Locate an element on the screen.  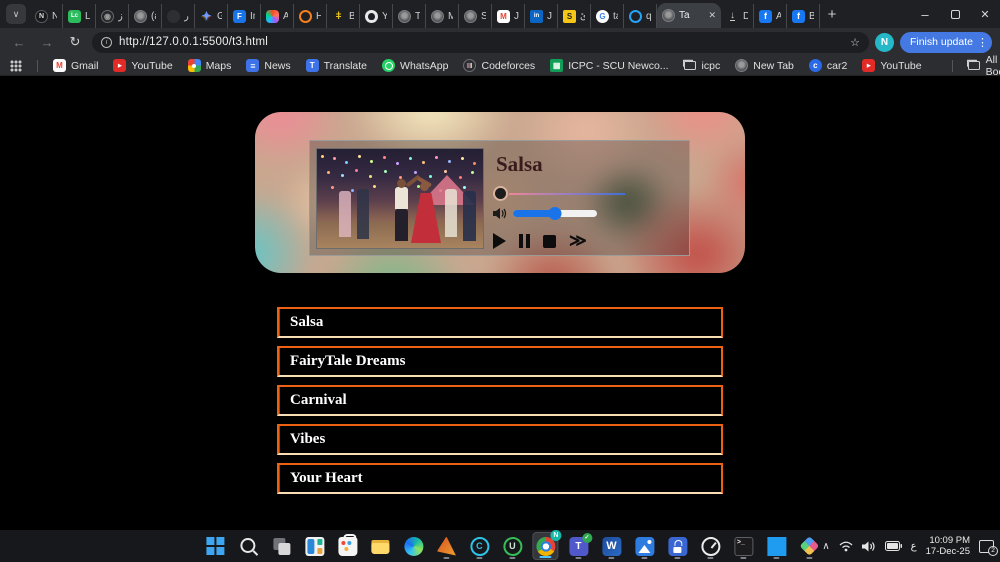
browser-tab: G is located at coordinates (211, 16).